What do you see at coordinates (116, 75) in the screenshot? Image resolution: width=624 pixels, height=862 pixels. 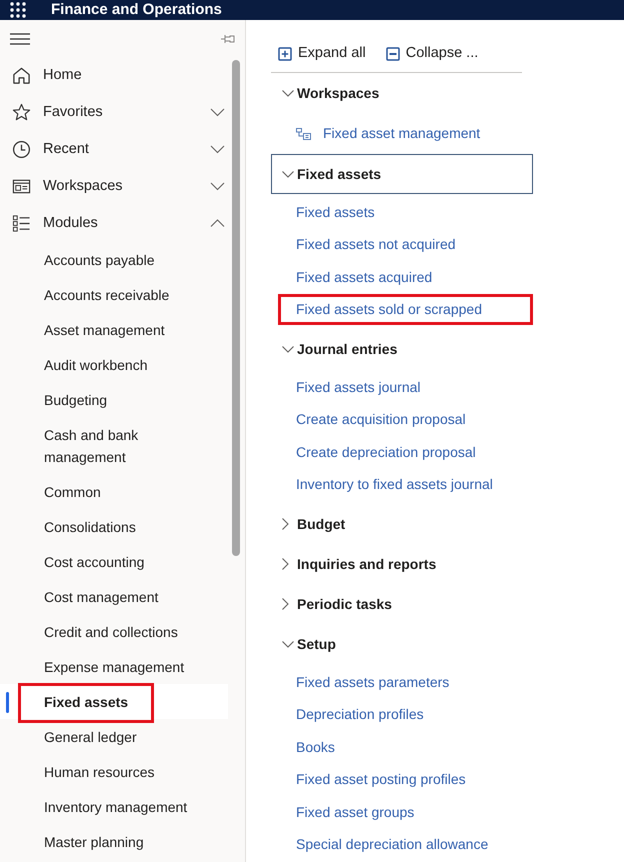 I see `nav-item: Home` at bounding box center [116, 75].